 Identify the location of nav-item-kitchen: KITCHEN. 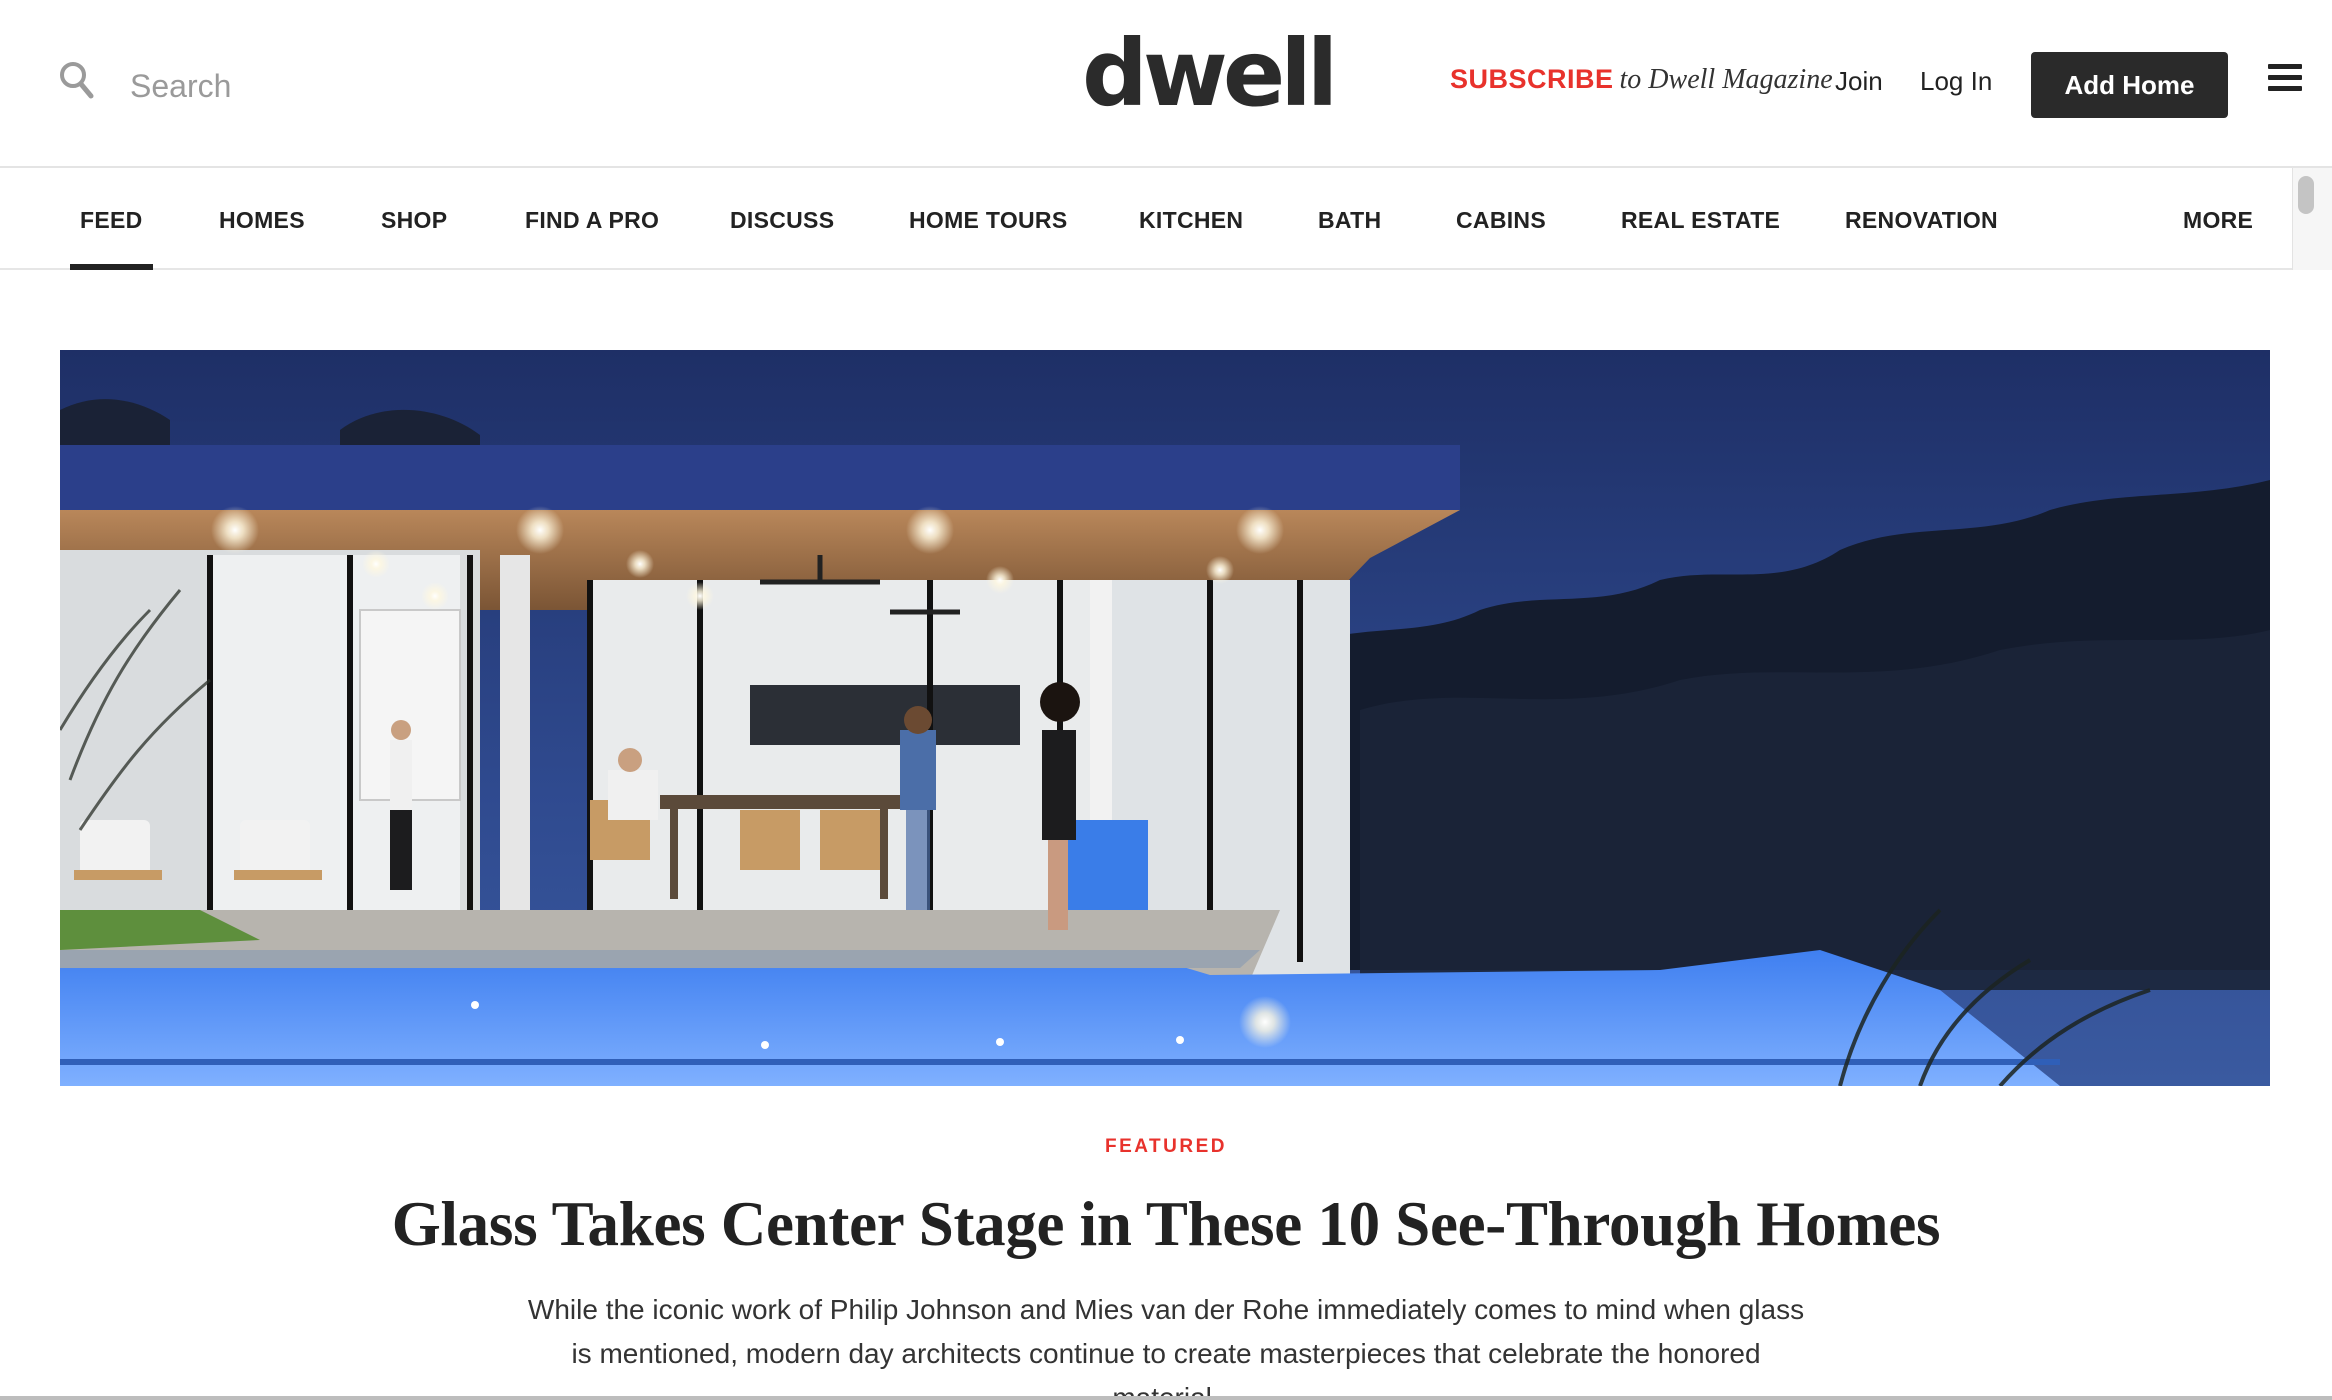
(1191, 220).